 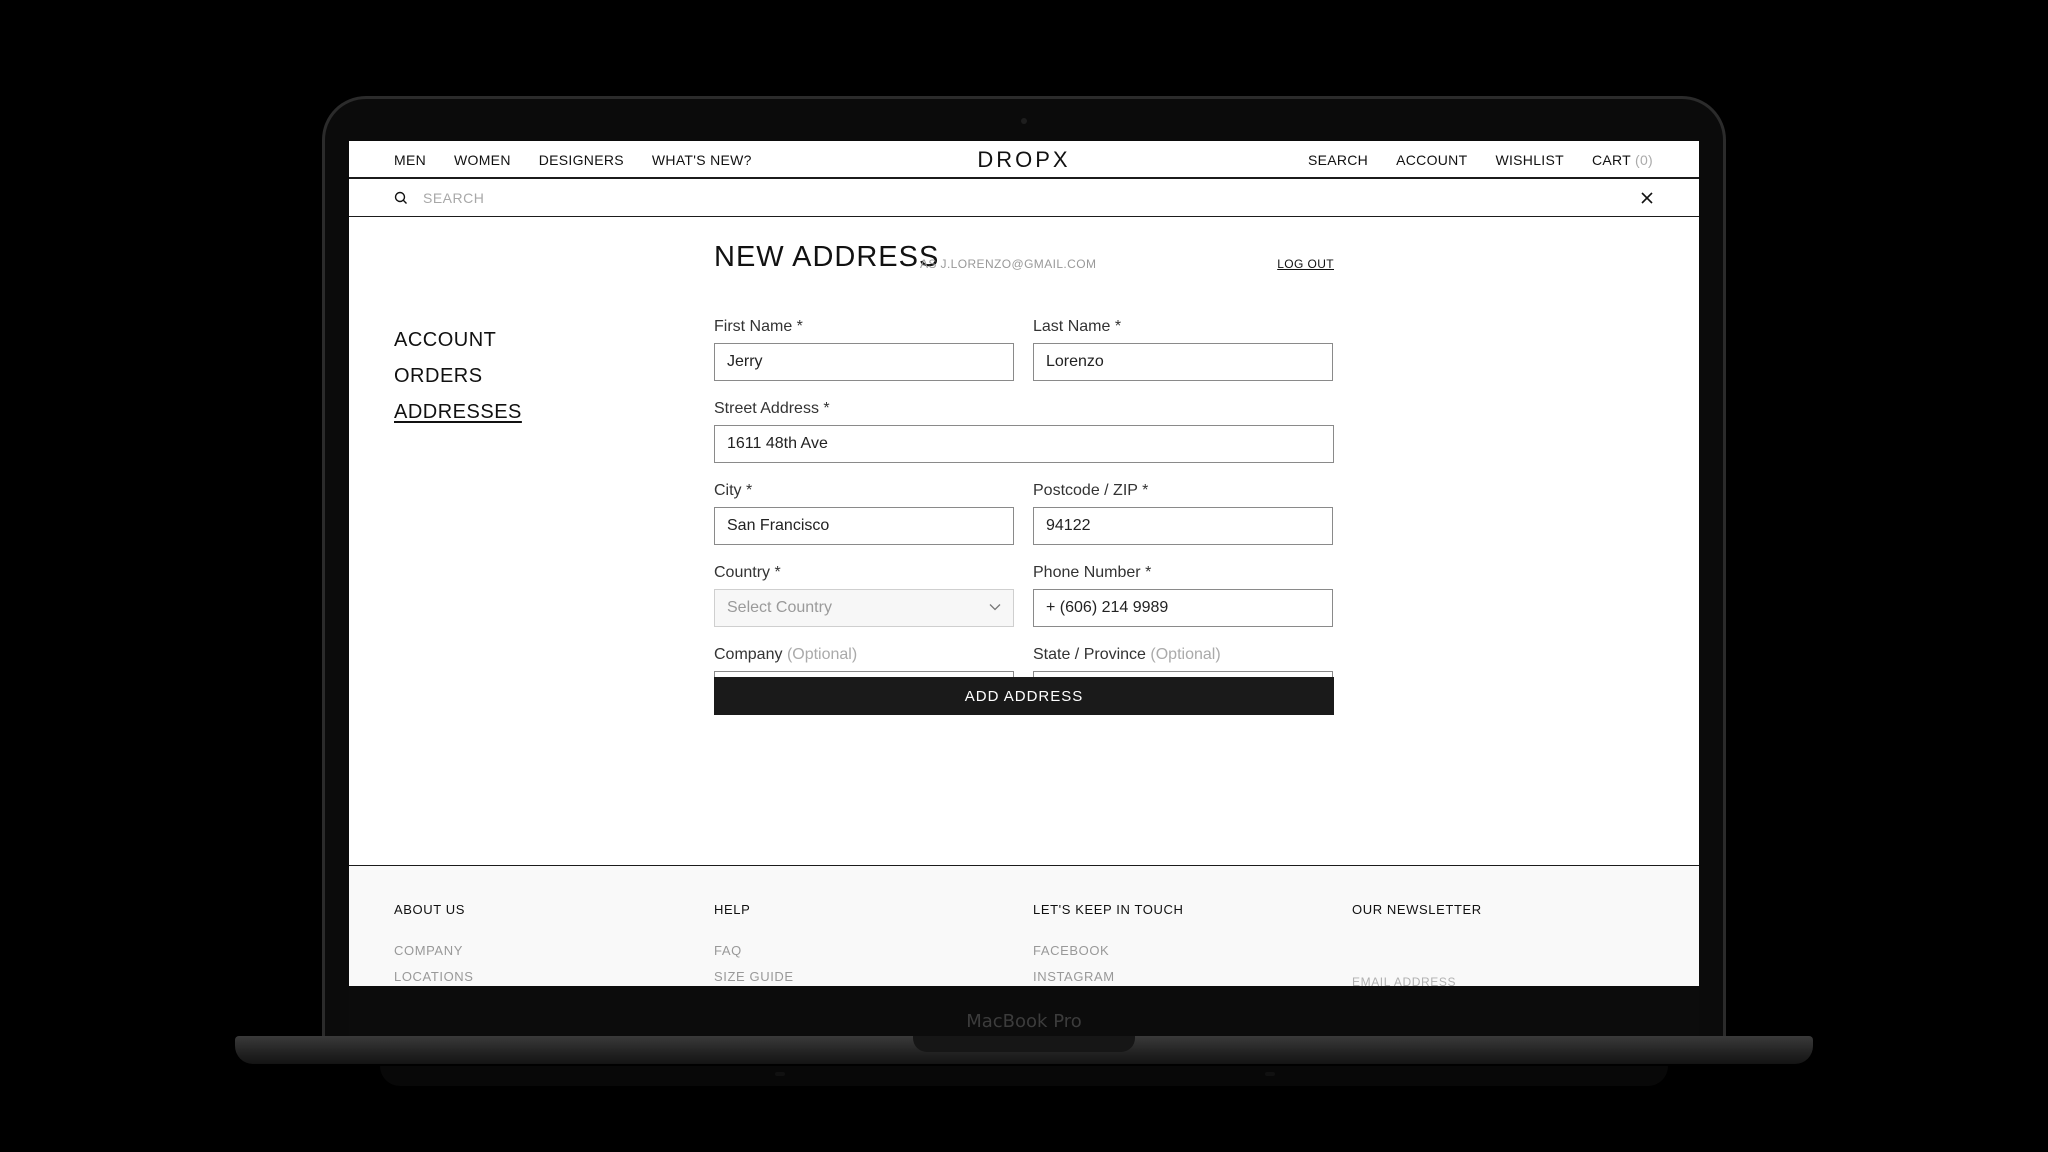 What do you see at coordinates (864, 656) in the screenshot?
I see `company-label: Company (Optional)` at bounding box center [864, 656].